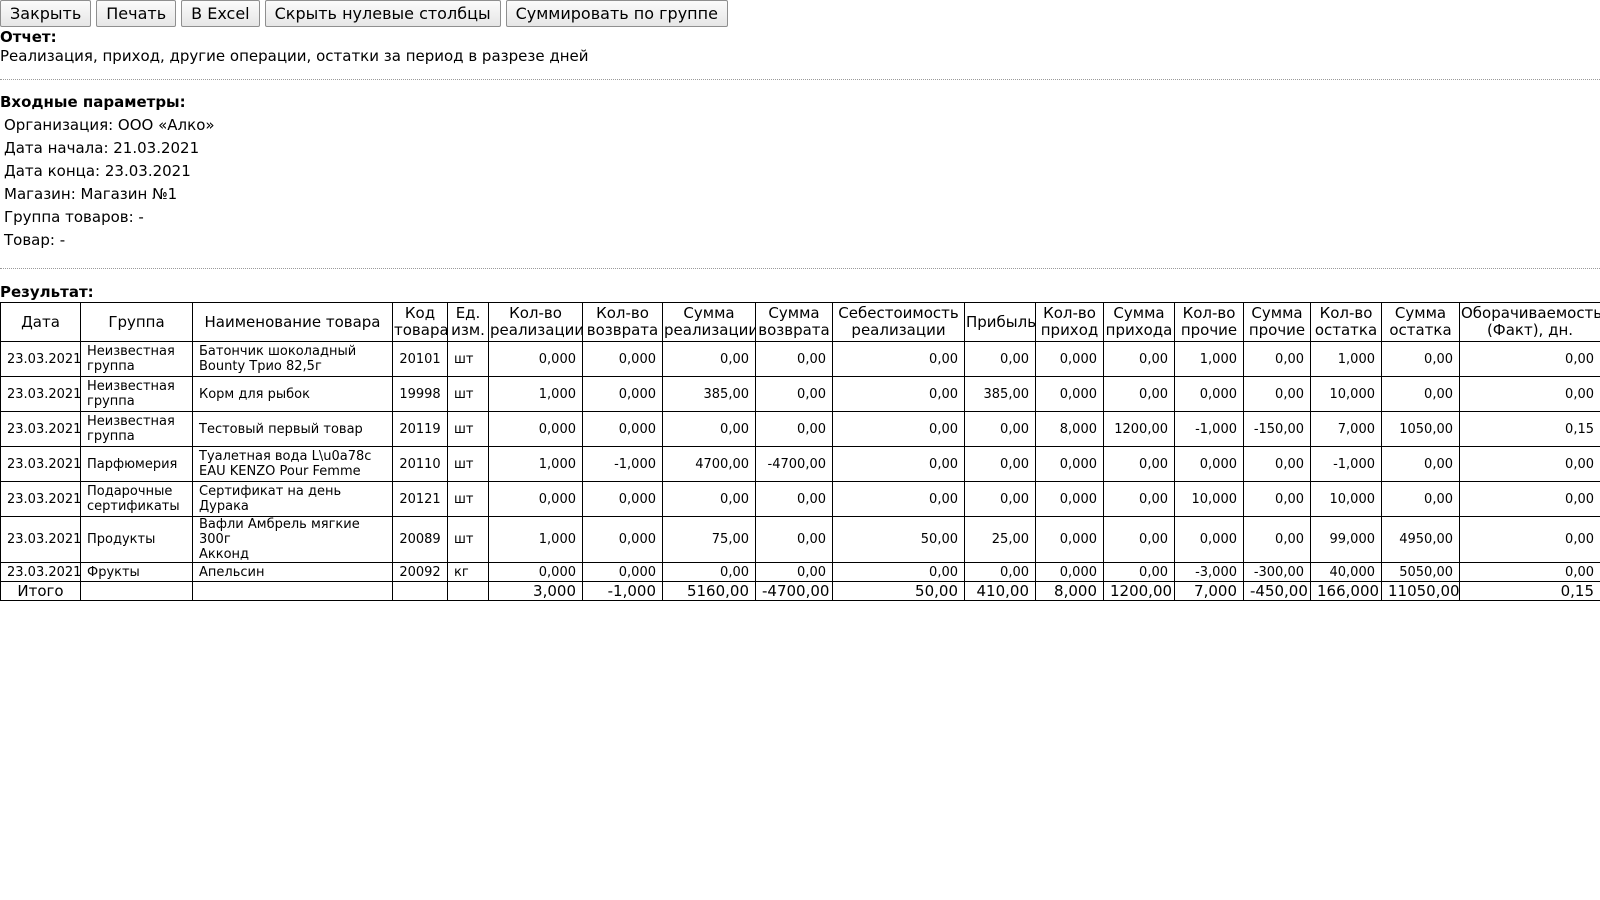 Image resolution: width=1600 pixels, height=900 pixels. I want to click on cell-code: 20089, so click(420, 539).